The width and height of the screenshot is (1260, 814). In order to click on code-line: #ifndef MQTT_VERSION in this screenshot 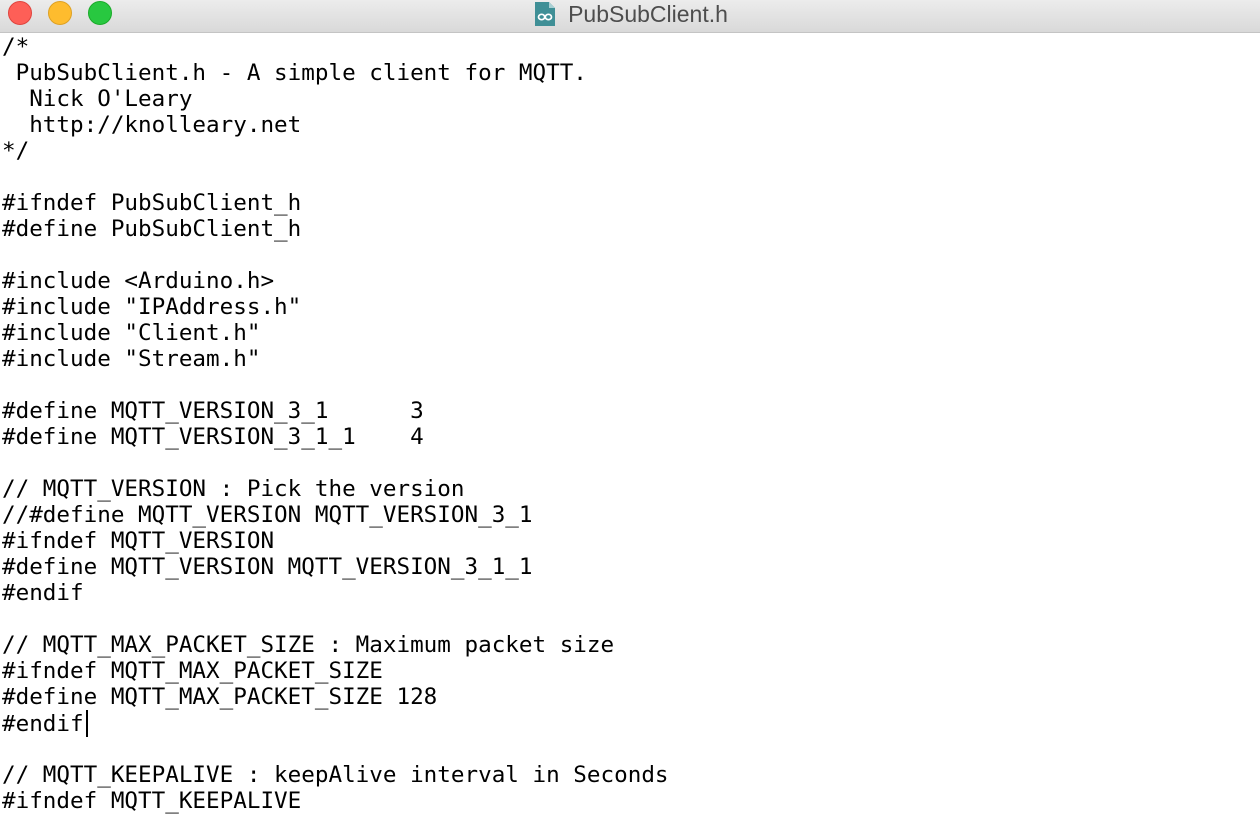, I will do `click(138, 541)`.